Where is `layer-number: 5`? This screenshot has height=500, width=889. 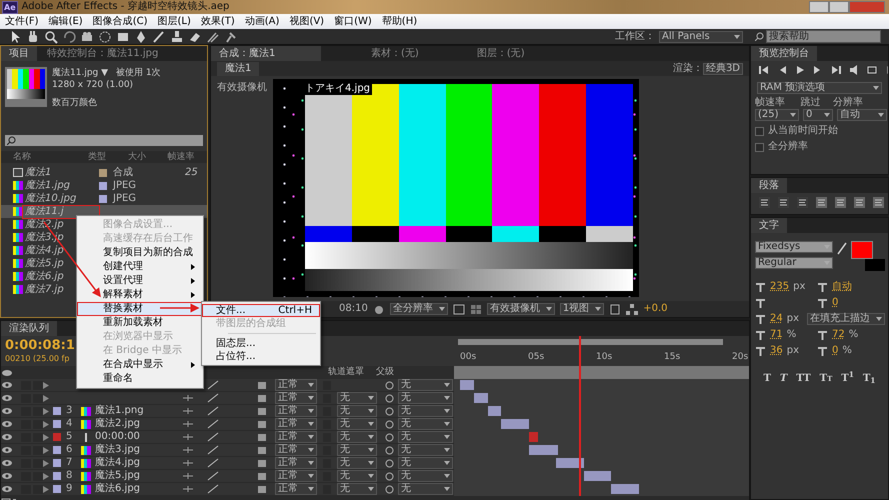
layer-number: 5 is located at coordinates (69, 437).